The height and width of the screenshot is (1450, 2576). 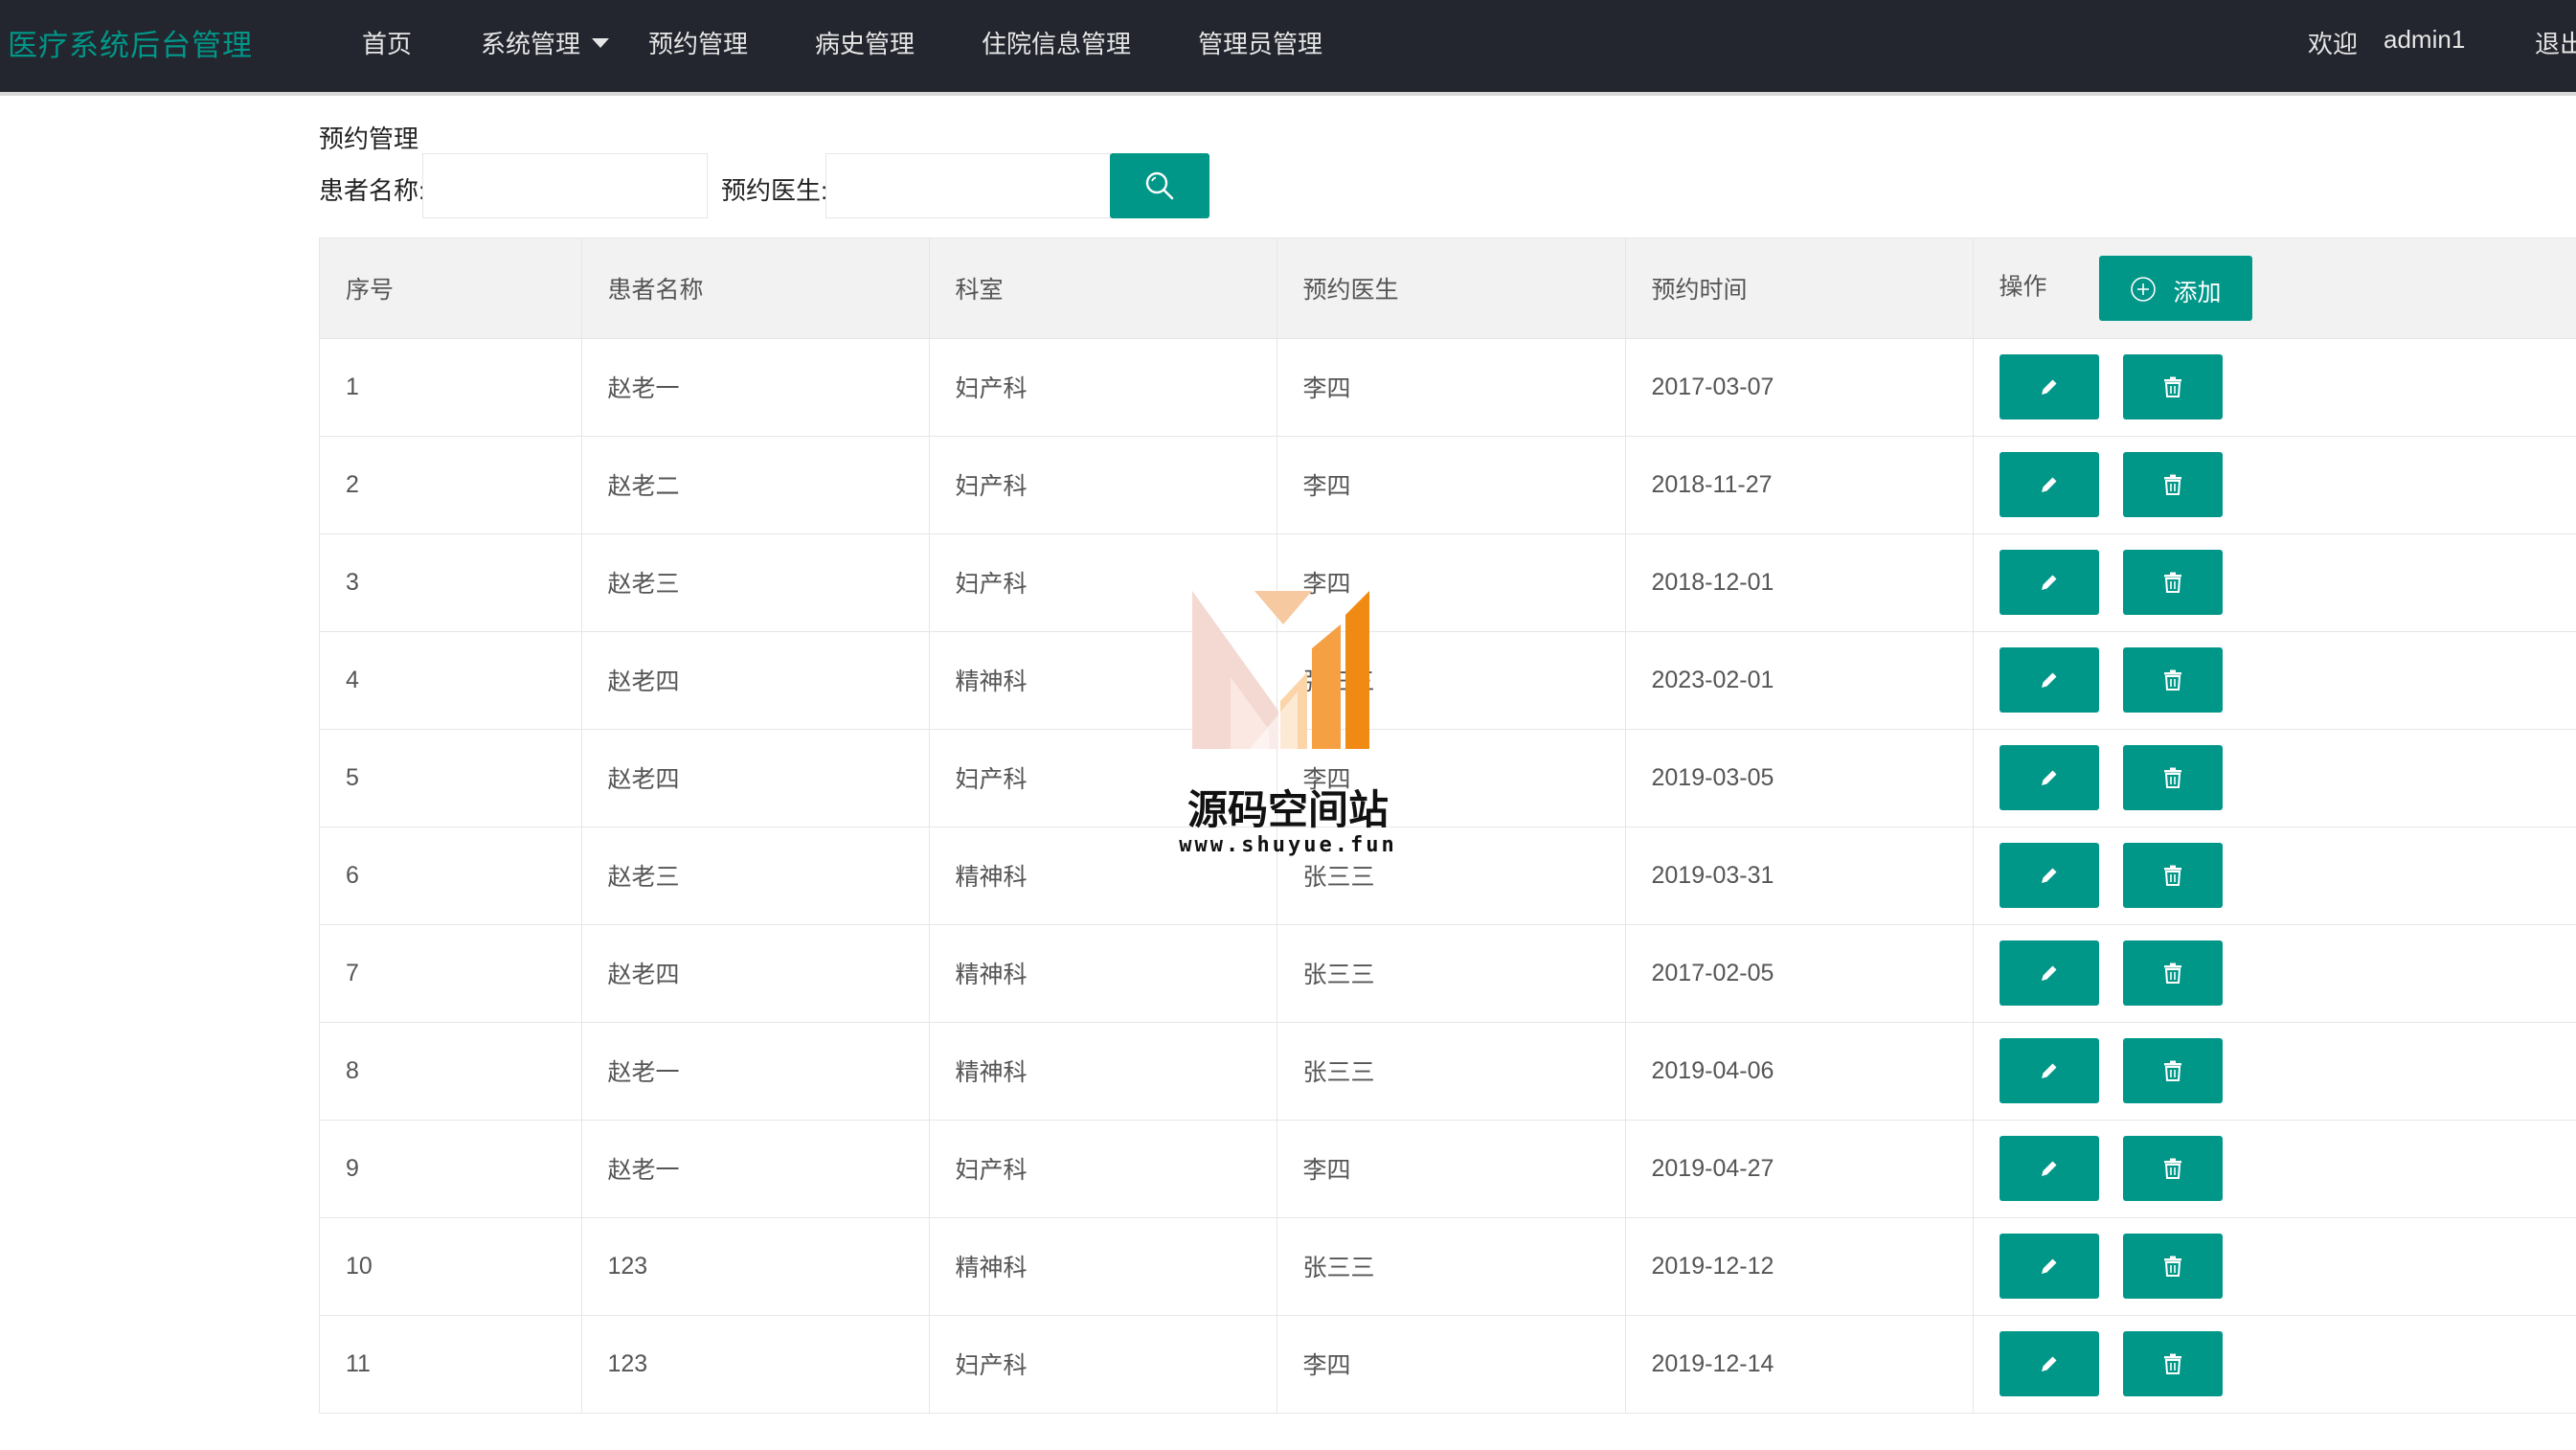 I want to click on header-time: 预约时间, so click(x=1799, y=288).